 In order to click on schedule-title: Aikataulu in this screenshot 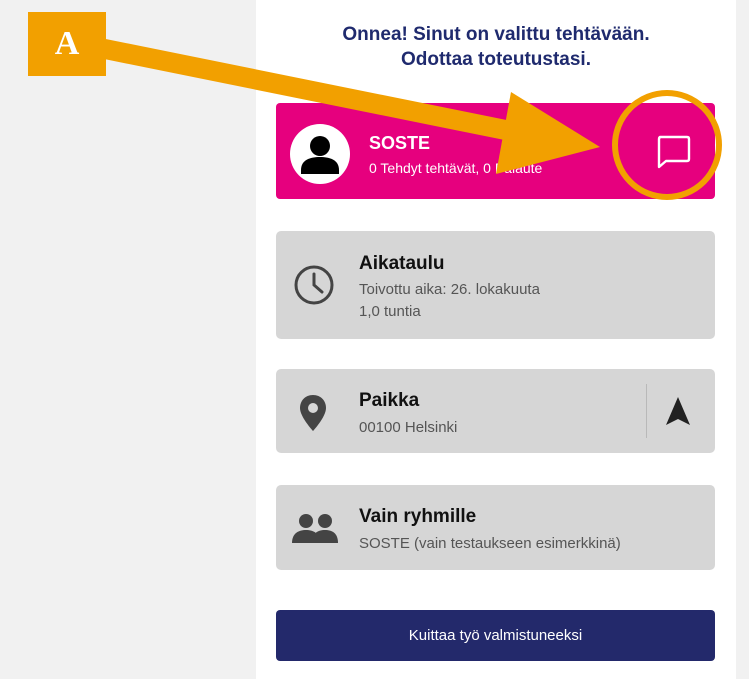, I will do `click(402, 263)`.